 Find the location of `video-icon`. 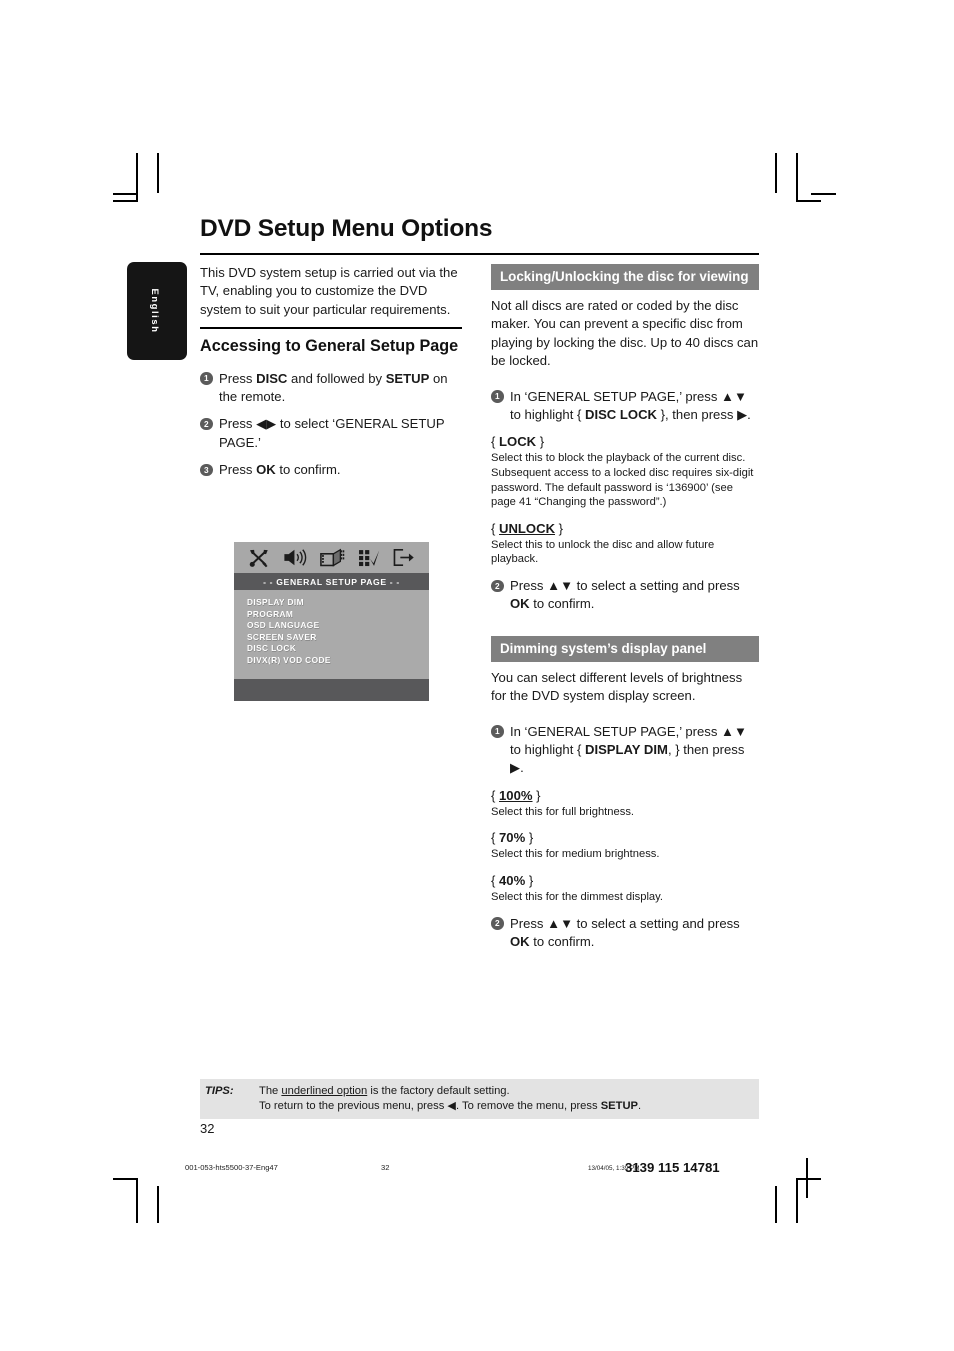

video-icon is located at coordinates (332, 557).